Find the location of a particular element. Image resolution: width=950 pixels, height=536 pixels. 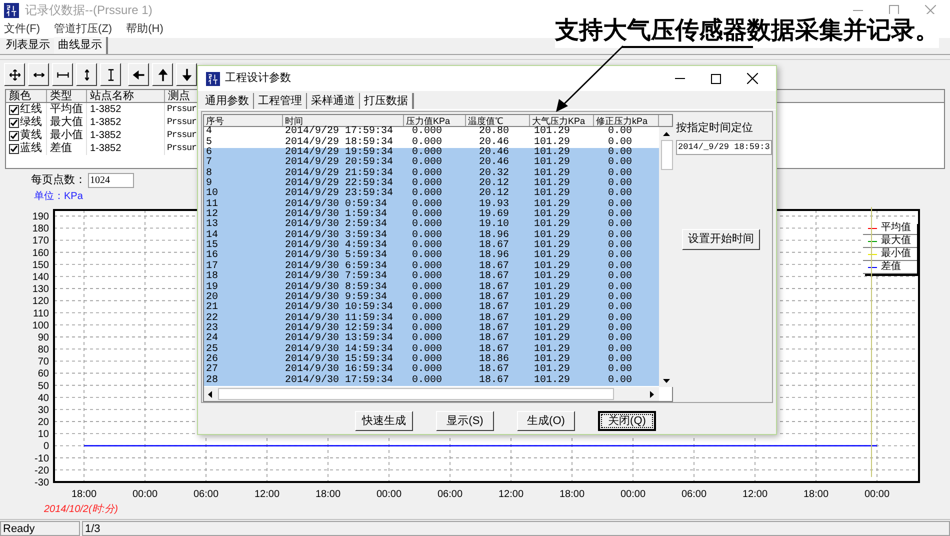

table-row: 7 2014/9/29 20:59:34 0.000 20.46 101.29 0.00 is located at coordinates (431, 163).